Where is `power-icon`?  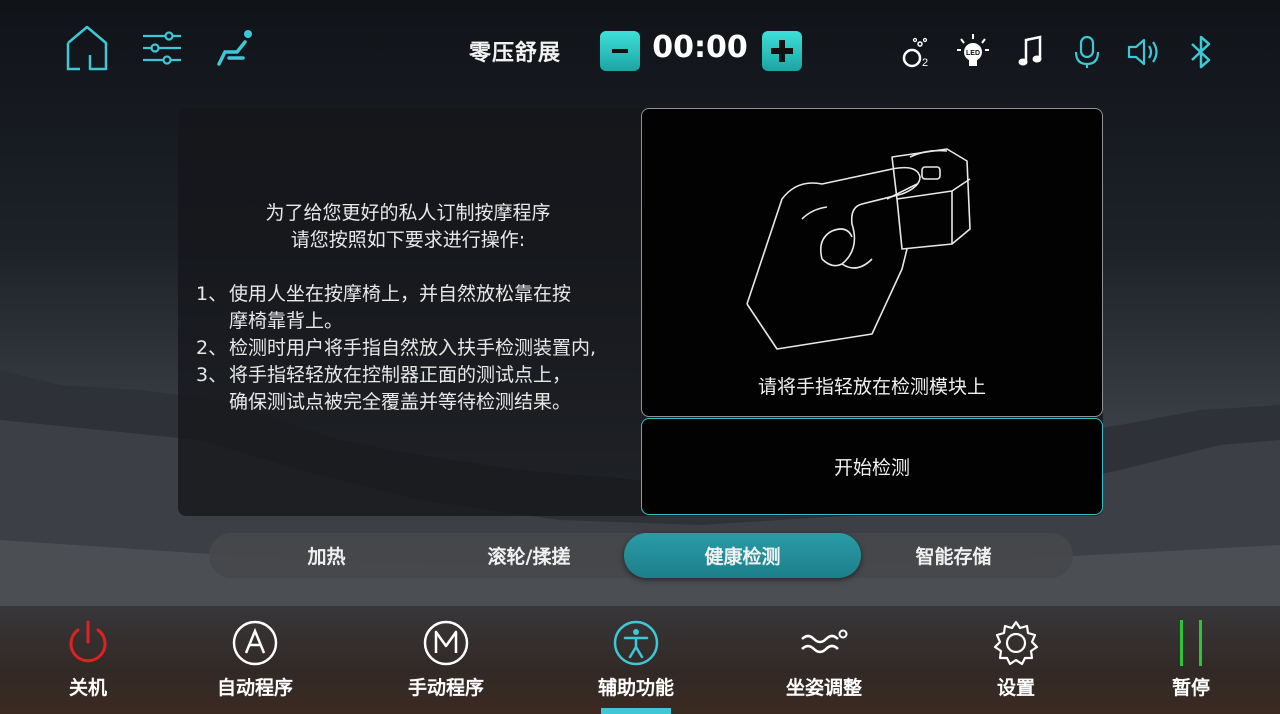
power-icon is located at coordinates (88, 643).